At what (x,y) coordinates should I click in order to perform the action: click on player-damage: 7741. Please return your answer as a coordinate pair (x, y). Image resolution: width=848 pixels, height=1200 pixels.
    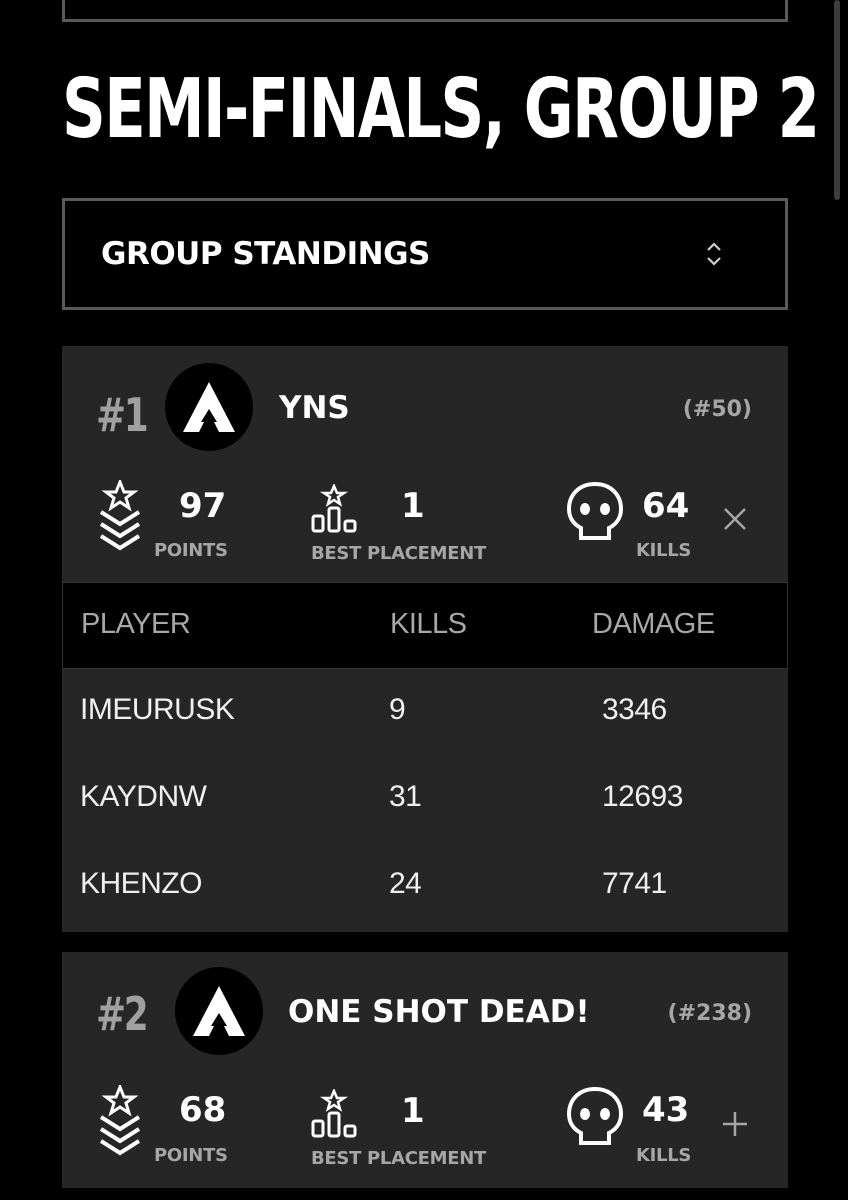
    Looking at the image, I should click on (634, 883).